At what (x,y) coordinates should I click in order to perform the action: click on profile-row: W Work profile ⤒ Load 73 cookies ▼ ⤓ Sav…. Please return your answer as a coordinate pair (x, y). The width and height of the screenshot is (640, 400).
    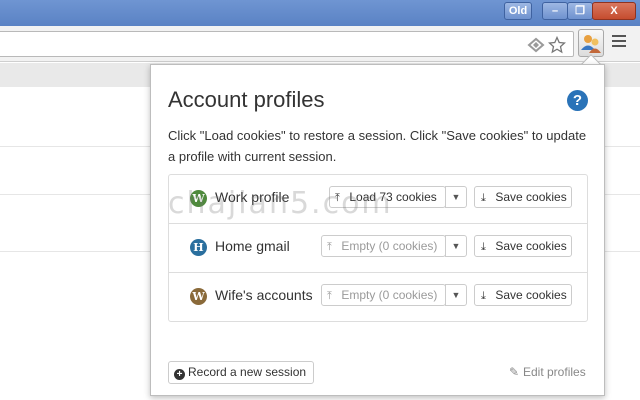
    Looking at the image, I should click on (378, 199).